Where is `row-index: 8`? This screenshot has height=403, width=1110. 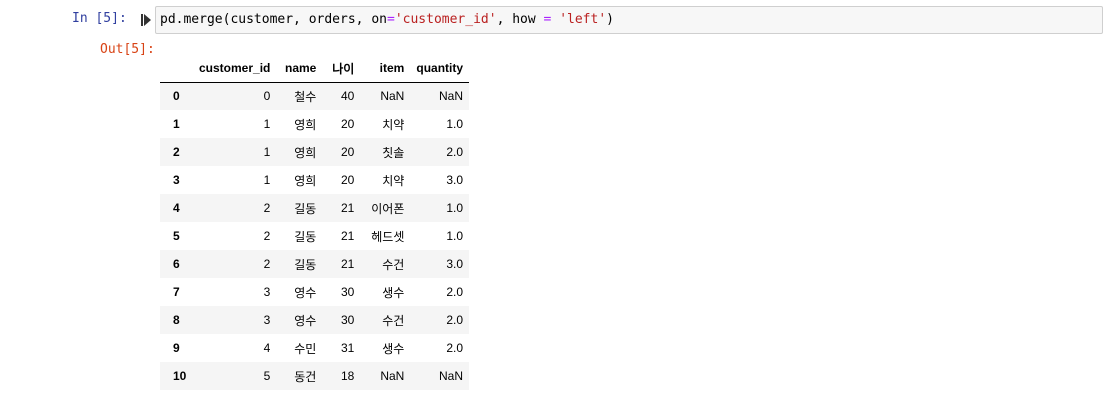 row-index: 8 is located at coordinates (176, 320).